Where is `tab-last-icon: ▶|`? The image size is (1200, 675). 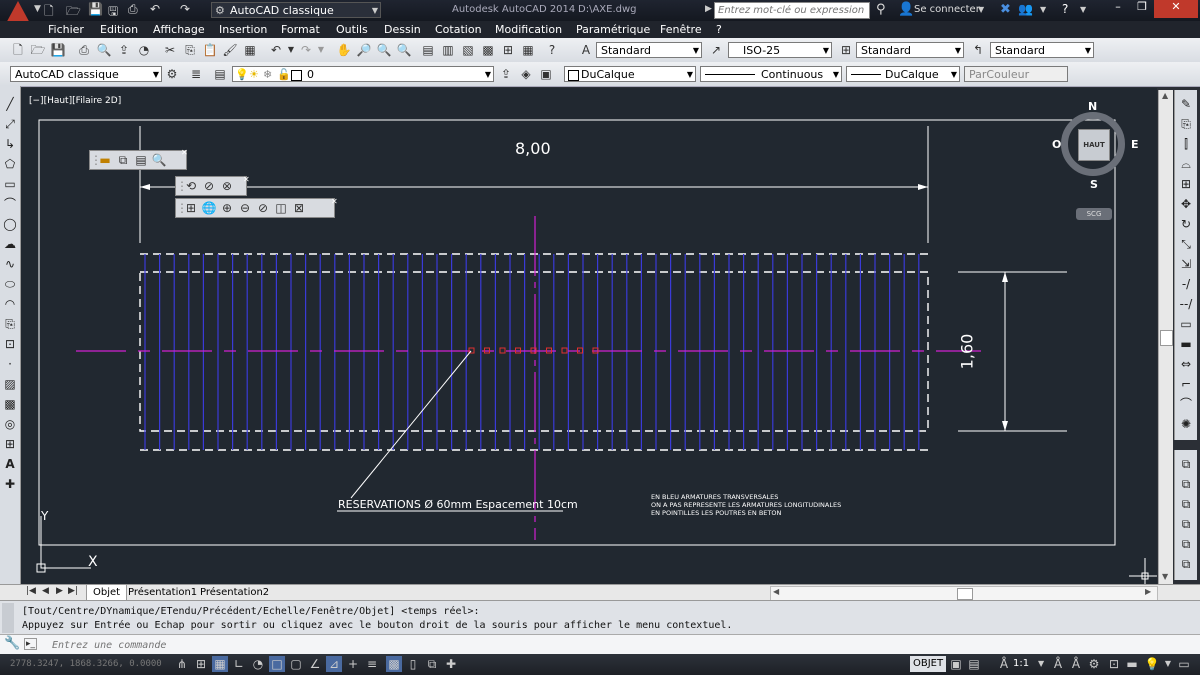 tab-last-icon: ▶| is located at coordinates (73, 591).